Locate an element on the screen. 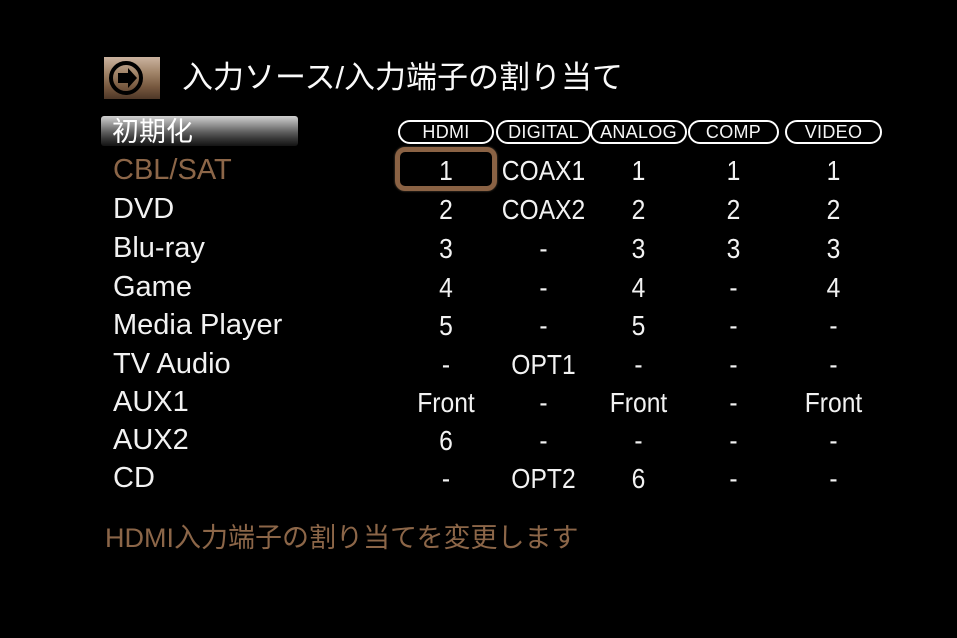  source-label-tv-audio: TV Audio is located at coordinates (172, 364).